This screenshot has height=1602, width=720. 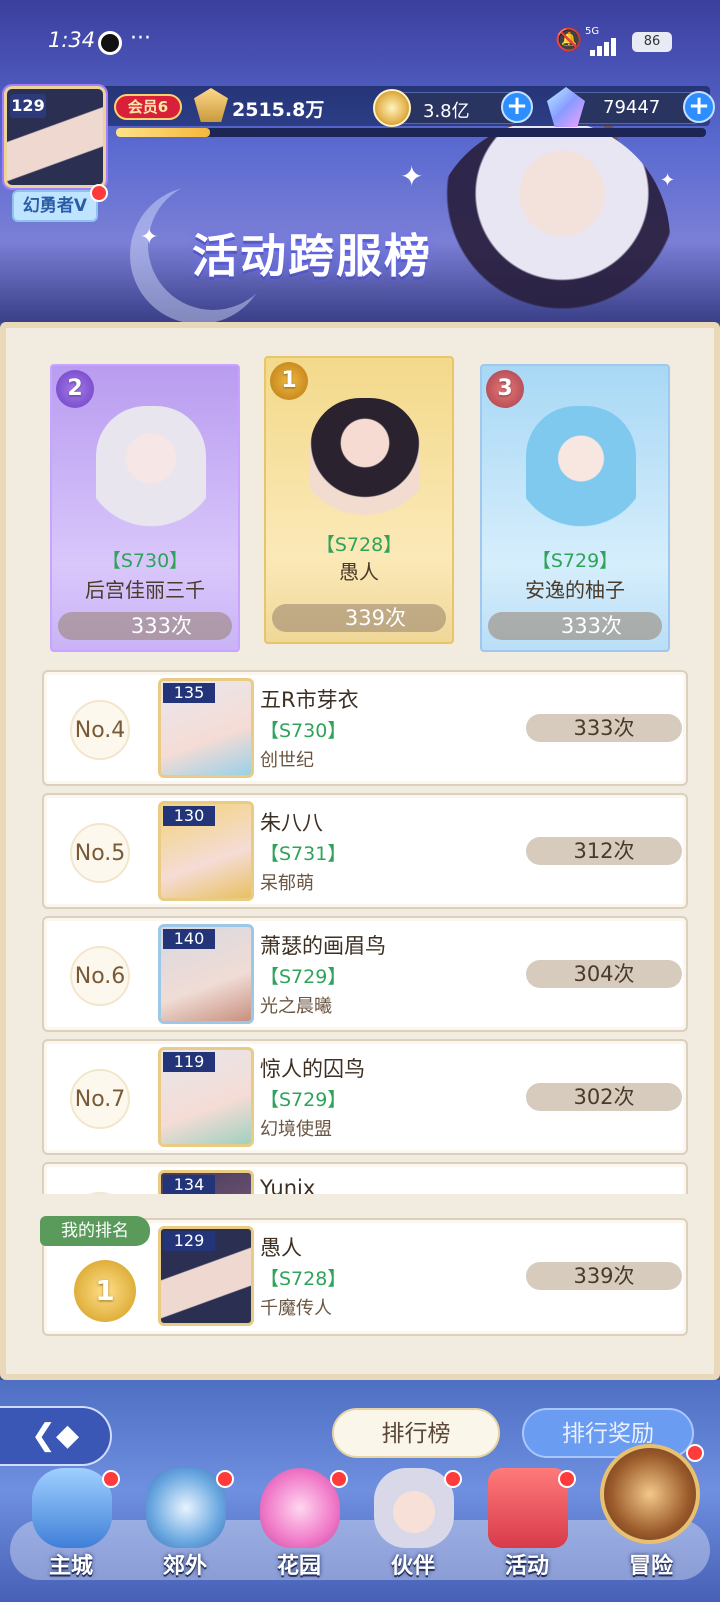 What do you see at coordinates (411, 132) in the screenshot?
I see `exp-bar` at bounding box center [411, 132].